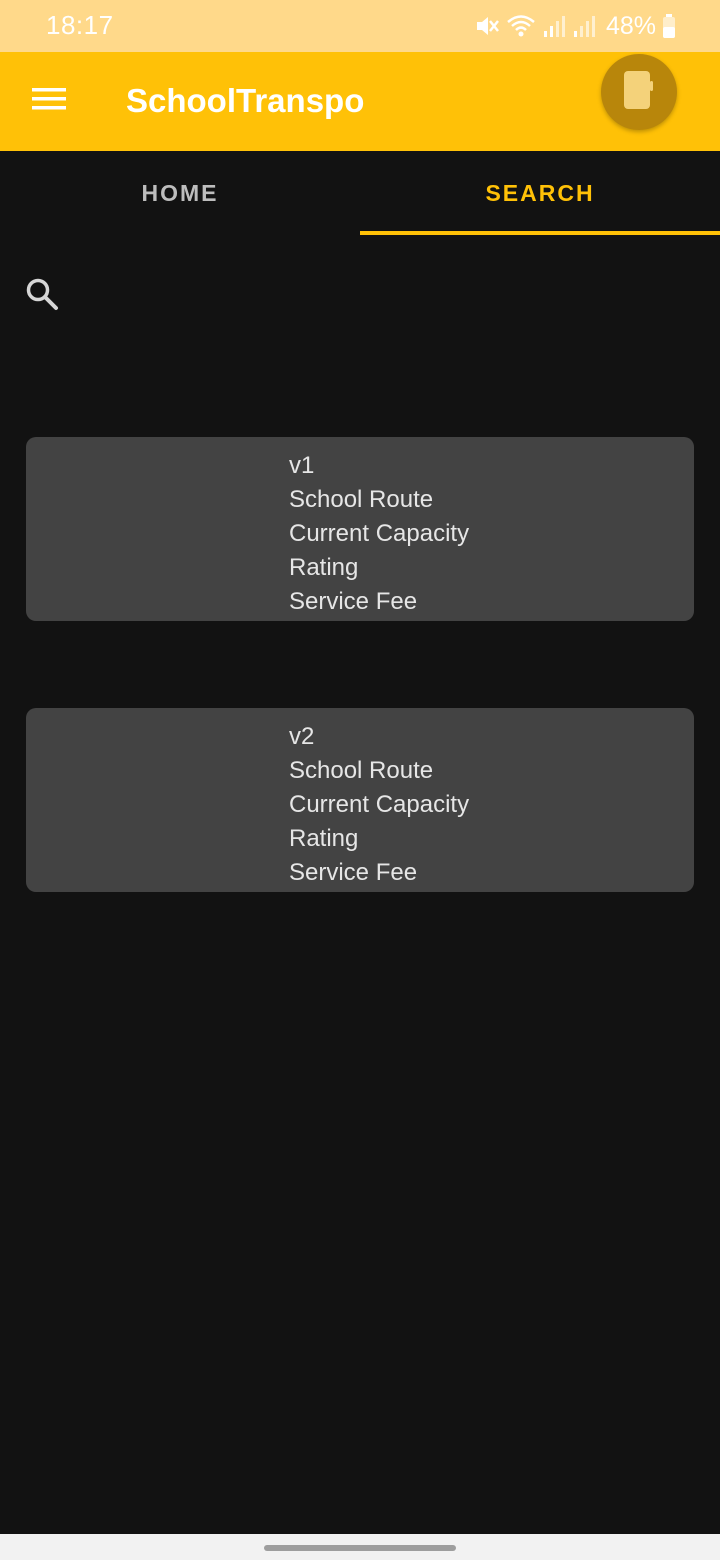  Describe the element at coordinates (630, 25) in the screenshot. I see `battery-percentage: 48%` at that location.